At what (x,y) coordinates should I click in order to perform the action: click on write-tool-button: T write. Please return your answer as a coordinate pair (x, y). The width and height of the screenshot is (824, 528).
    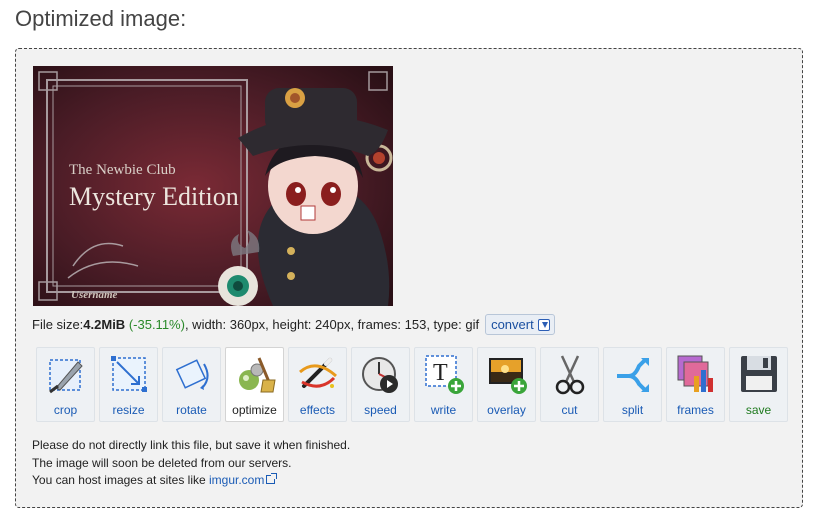
    Looking at the image, I should click on (443, 384).